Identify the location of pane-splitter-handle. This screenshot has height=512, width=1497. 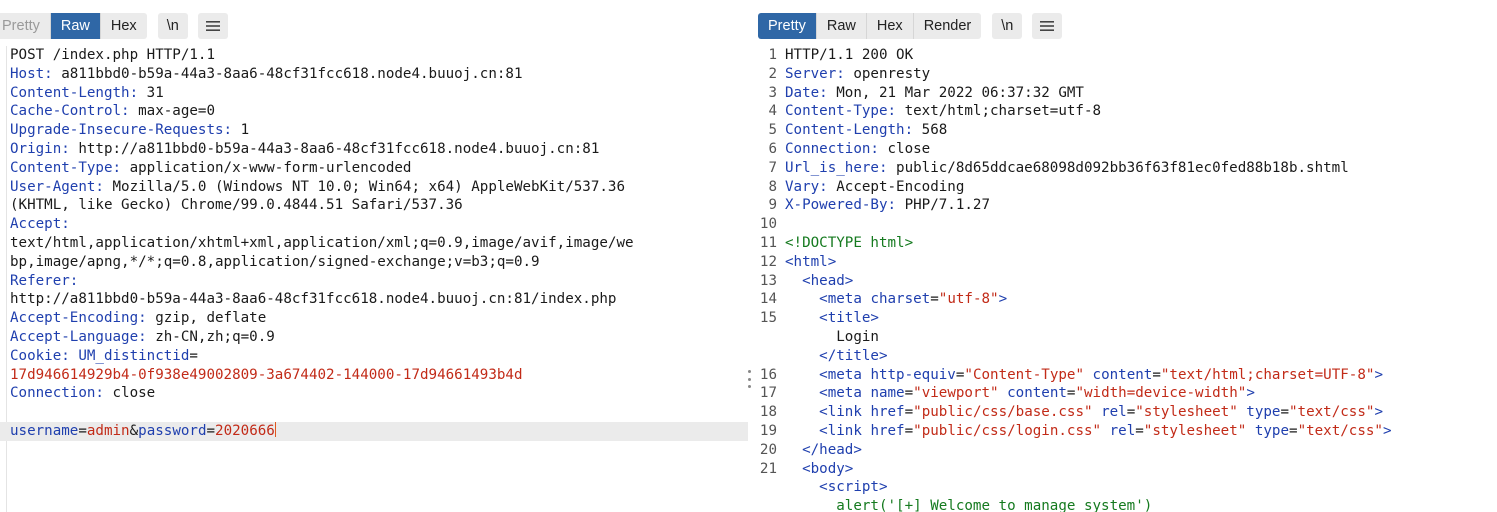
(749, 379).